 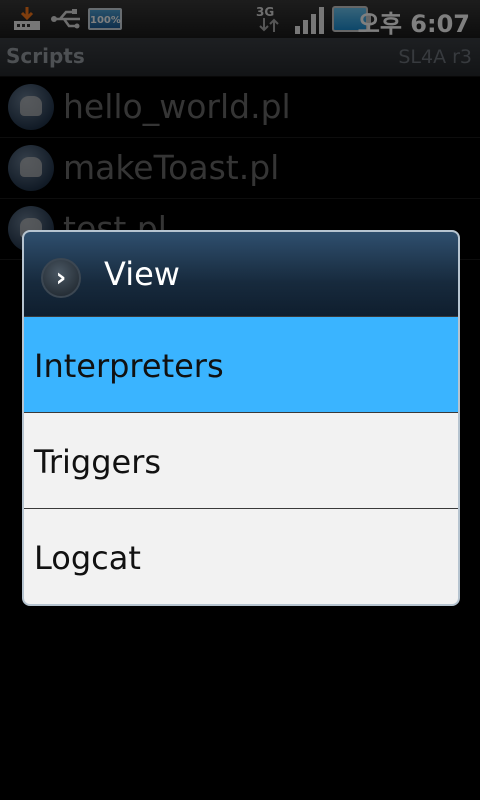 What do you see at coordinates (241, 274) in the screenshot?
I see `dialog-header: › View` at bounding box center [241, 274].